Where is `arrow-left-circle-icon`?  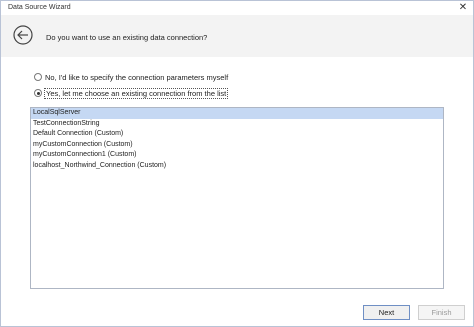 arrow-left-circle-icon is located at coordinates (23, 35).